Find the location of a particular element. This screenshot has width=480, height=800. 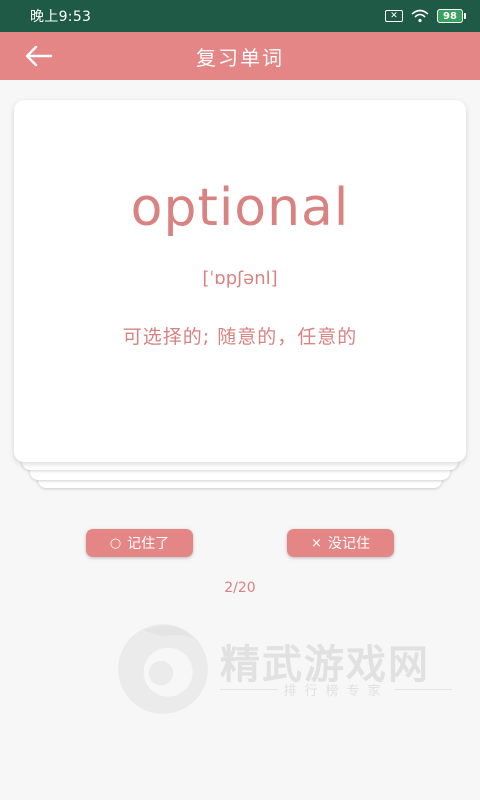

arrow-left-icon is located at coordinates (39, 56).